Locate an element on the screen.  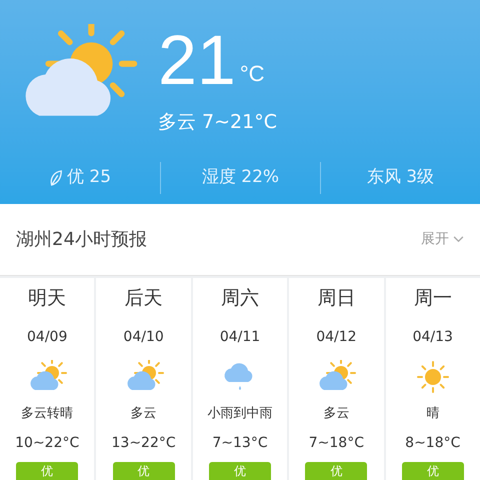
day-temperature-range: 13~22°C is located at coordinates (144, 443).